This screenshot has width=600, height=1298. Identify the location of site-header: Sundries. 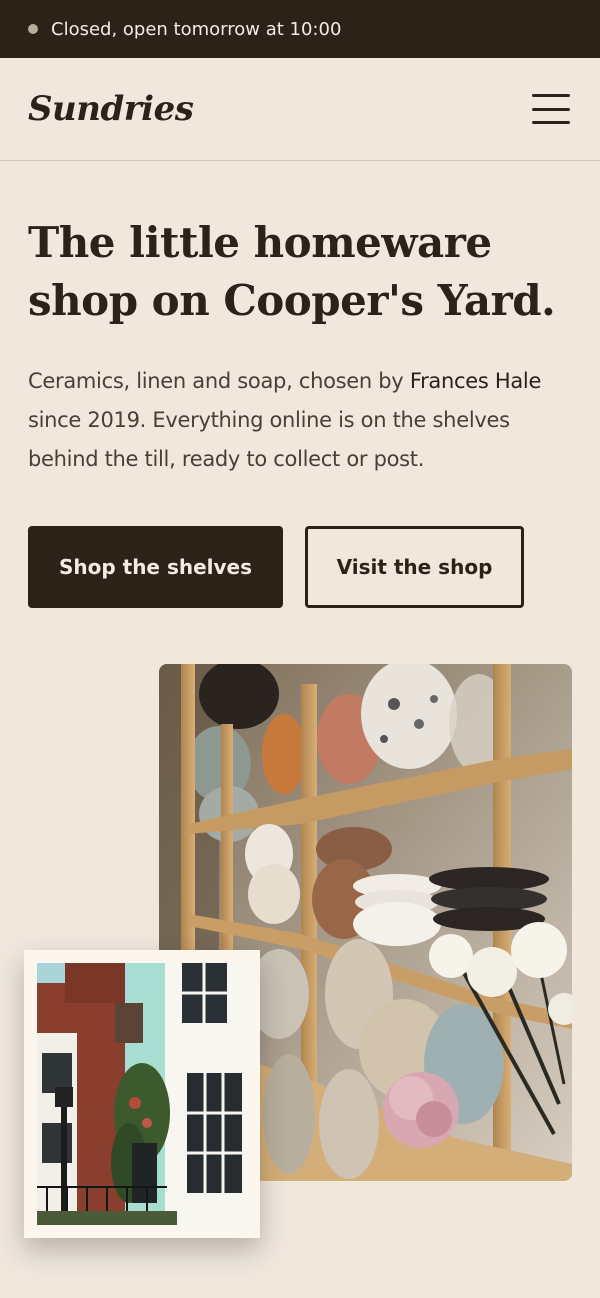
(300, 109).